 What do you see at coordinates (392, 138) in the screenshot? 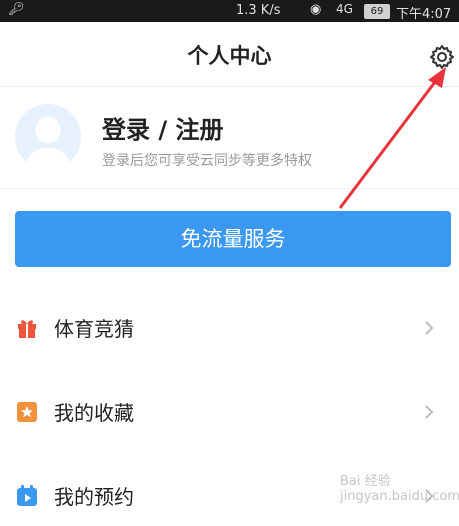
I see `annotation-arrow-icon` at bounding box center [392, 138].